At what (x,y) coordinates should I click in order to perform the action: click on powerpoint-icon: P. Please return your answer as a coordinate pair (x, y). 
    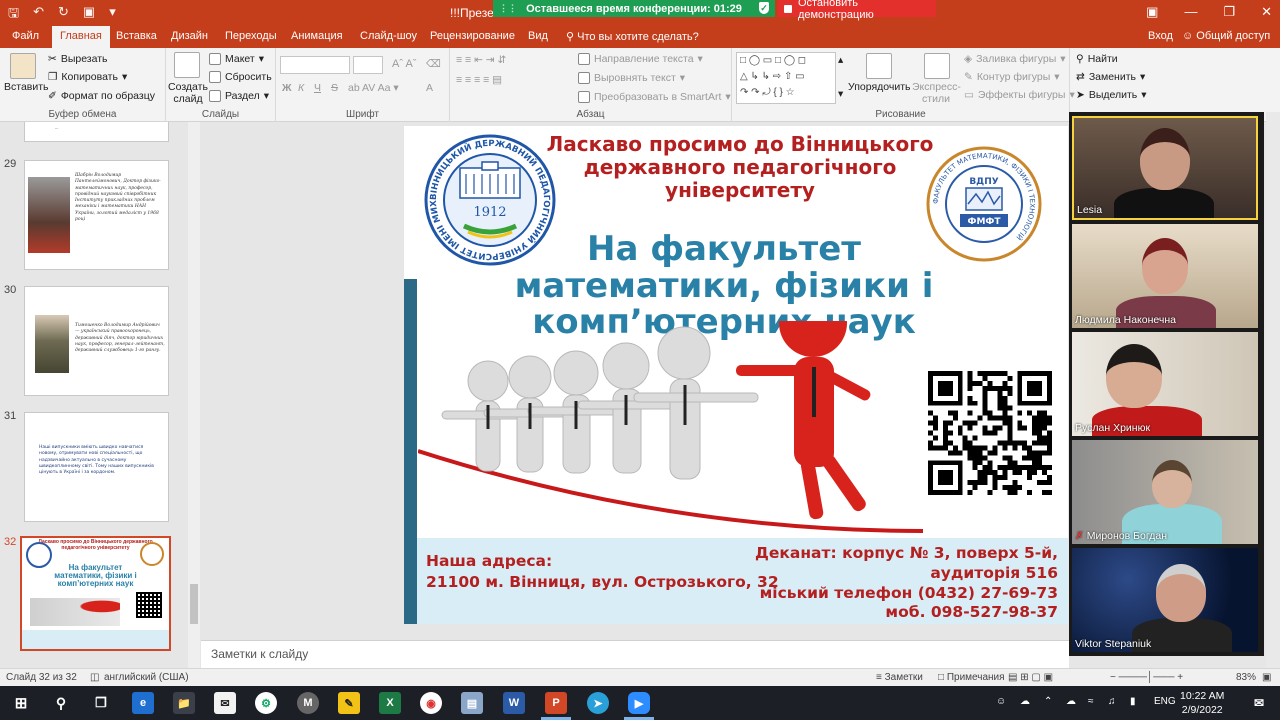
    Looking at the image, I should click on (556, 703).